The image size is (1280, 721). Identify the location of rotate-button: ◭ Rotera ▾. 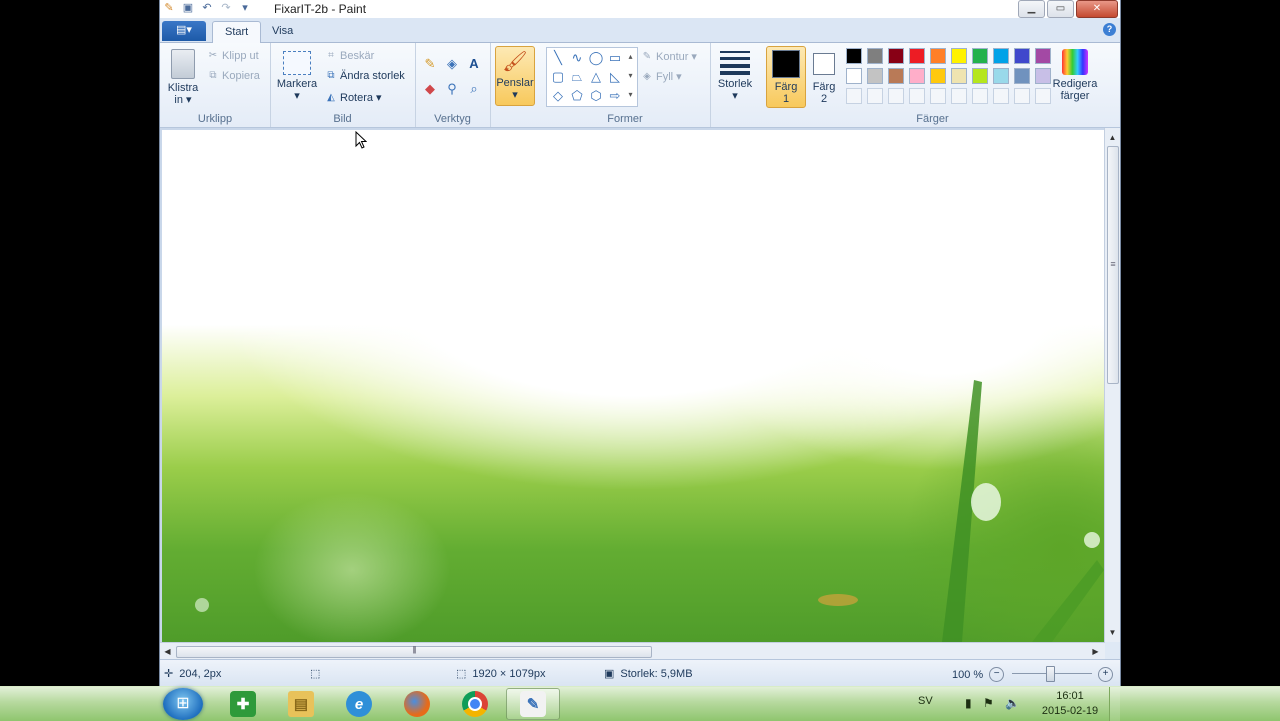
(353, 98).